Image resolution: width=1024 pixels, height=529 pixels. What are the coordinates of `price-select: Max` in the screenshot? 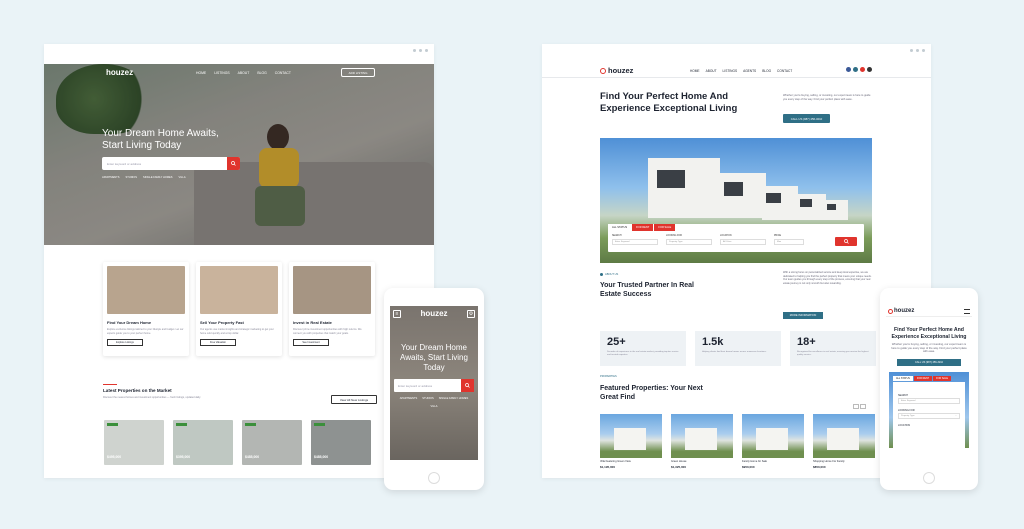 It's located at (789, 242).